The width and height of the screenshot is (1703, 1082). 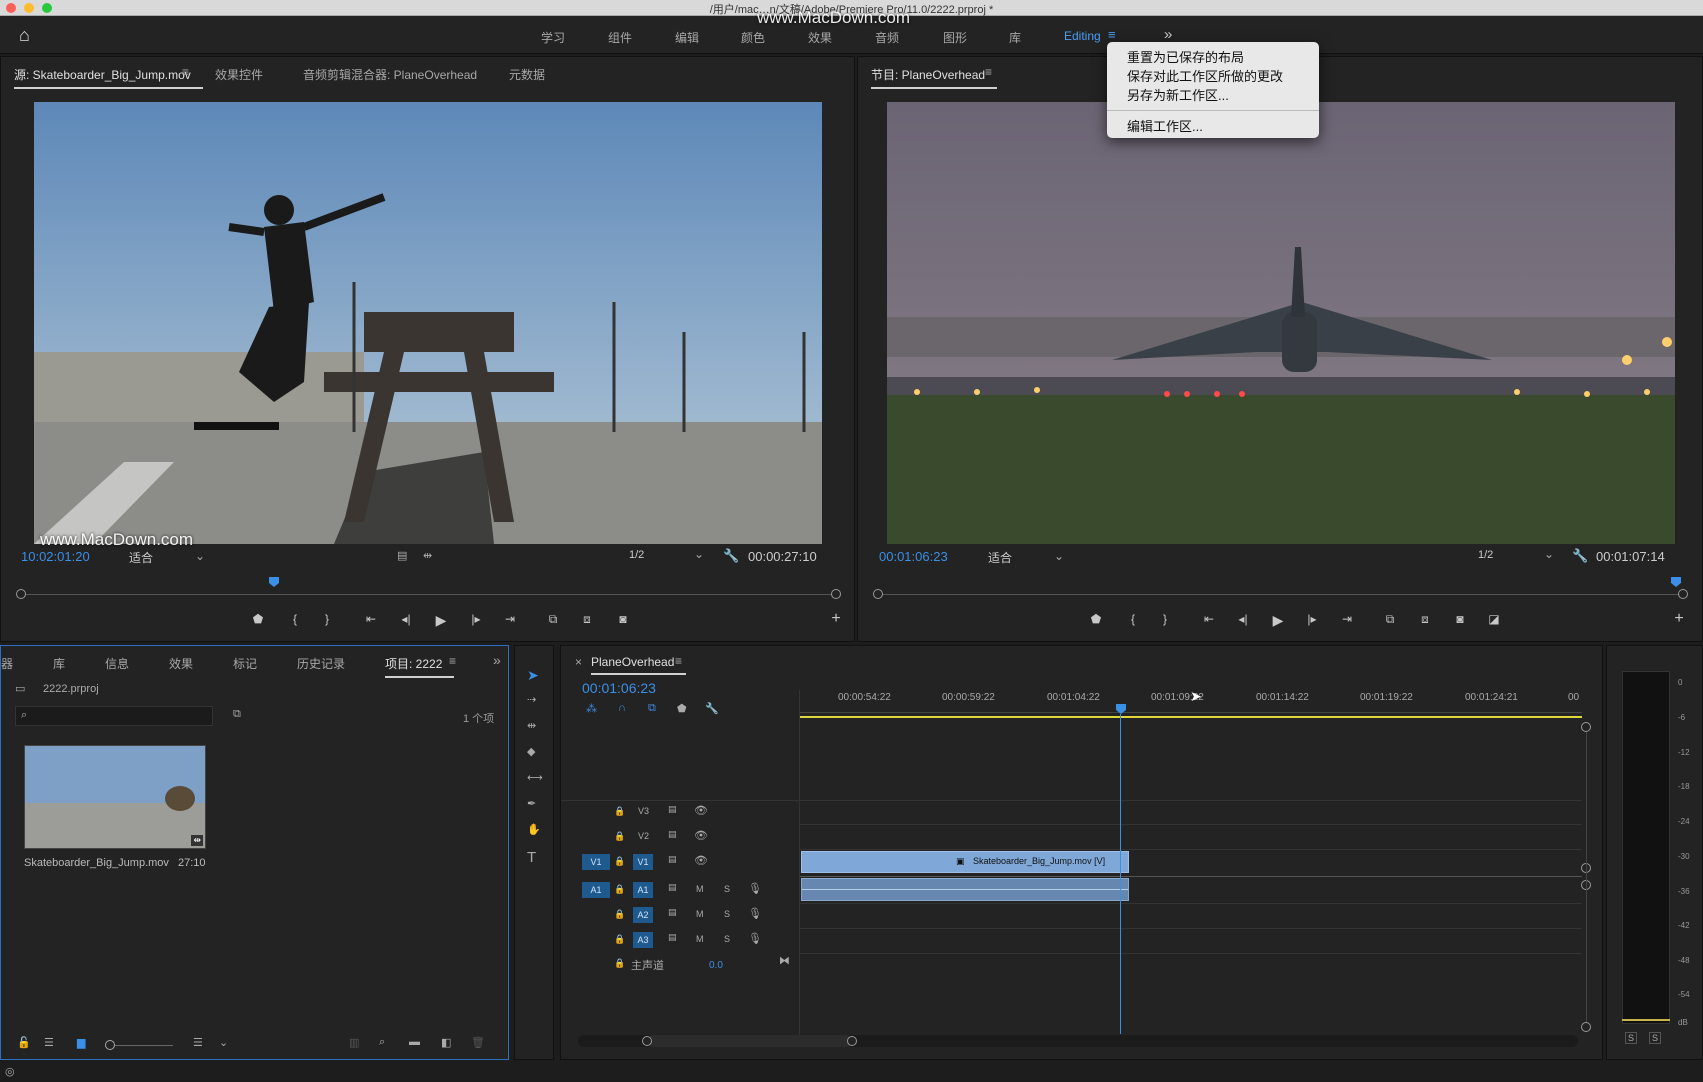 I want to click on program-playhead, so click(x=1676, y=582).